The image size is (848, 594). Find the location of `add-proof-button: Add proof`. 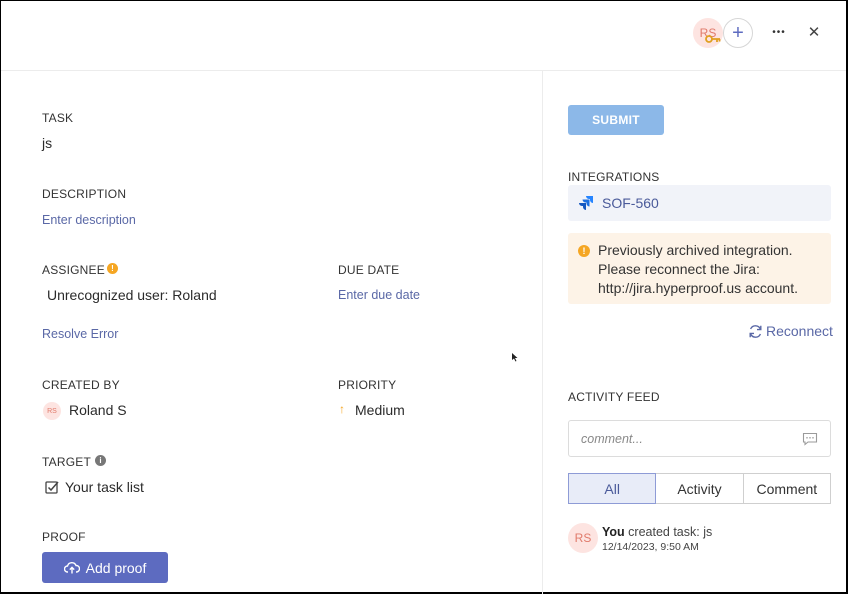

add-proof-button: Add proof is located at coordinates (105, 567).